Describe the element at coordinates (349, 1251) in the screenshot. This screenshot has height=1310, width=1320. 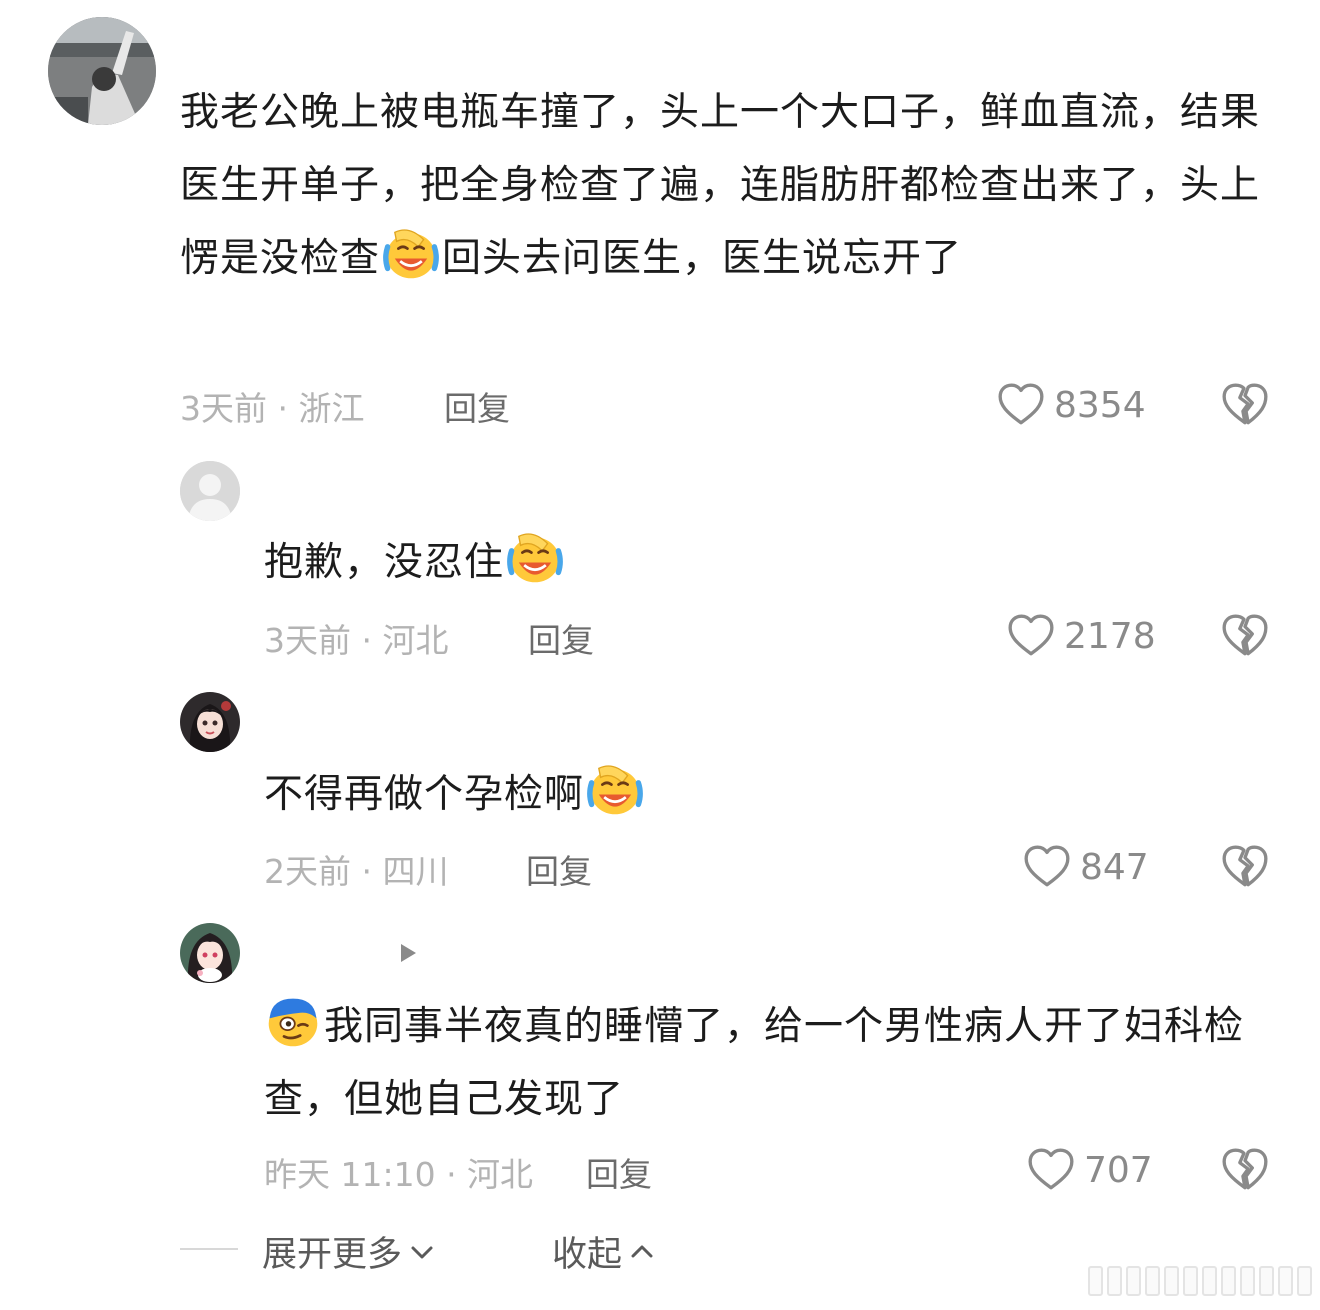
I see `expand-more-button: 展开更多` at that location.